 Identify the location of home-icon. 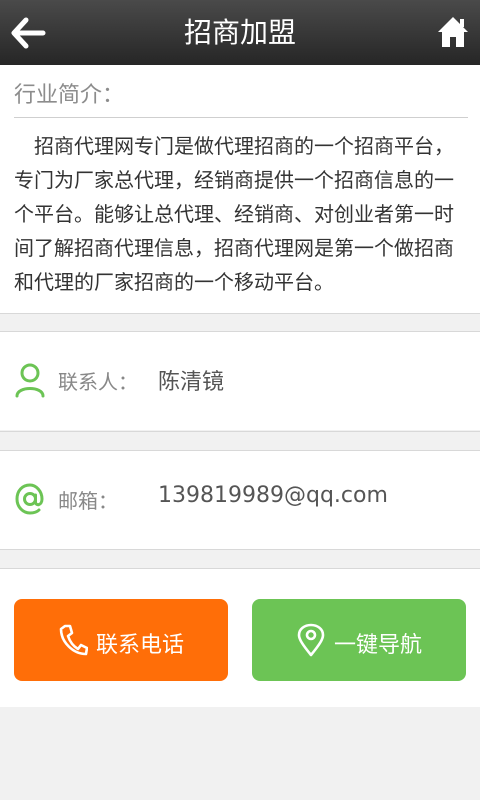
(453, 32).